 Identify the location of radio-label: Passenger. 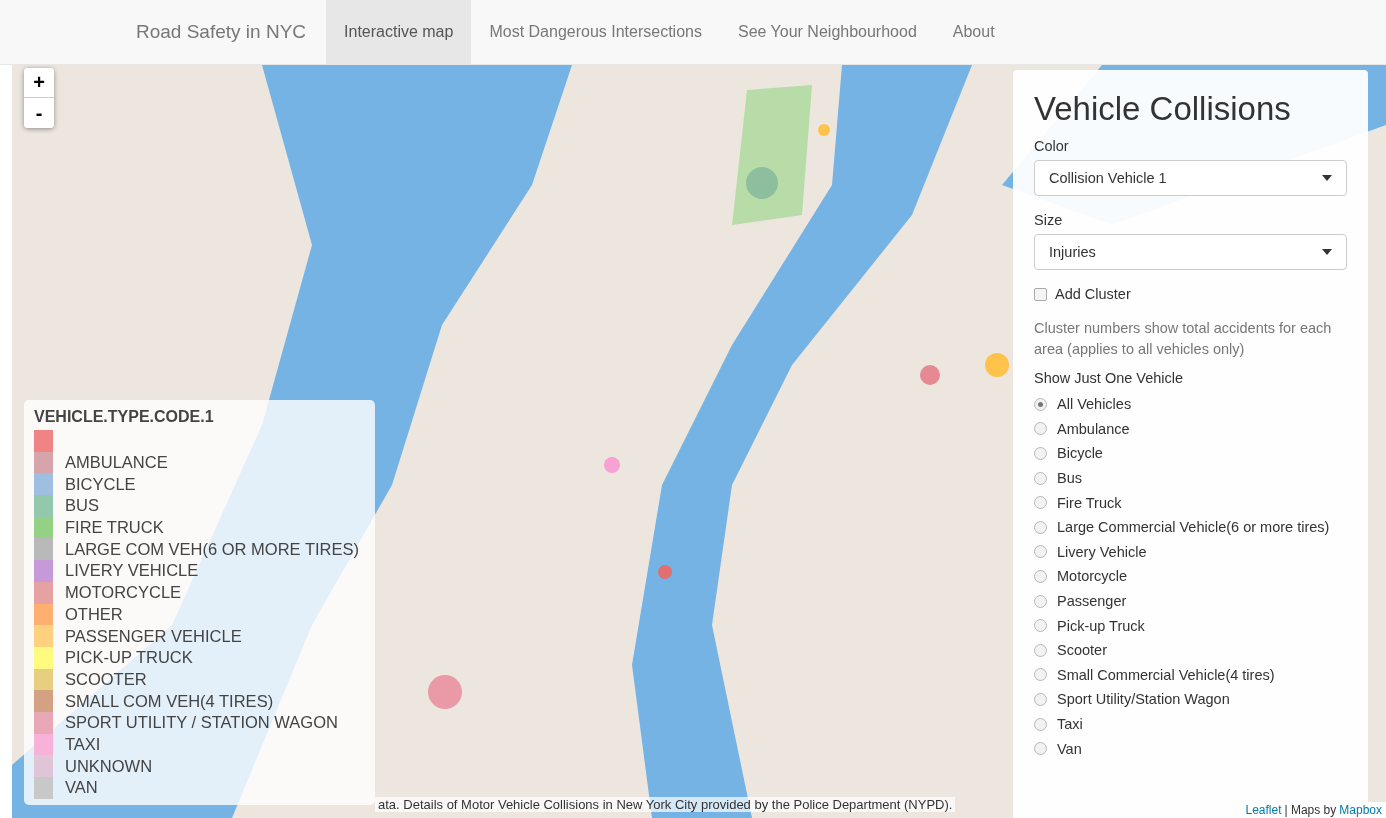
(1092, 601).